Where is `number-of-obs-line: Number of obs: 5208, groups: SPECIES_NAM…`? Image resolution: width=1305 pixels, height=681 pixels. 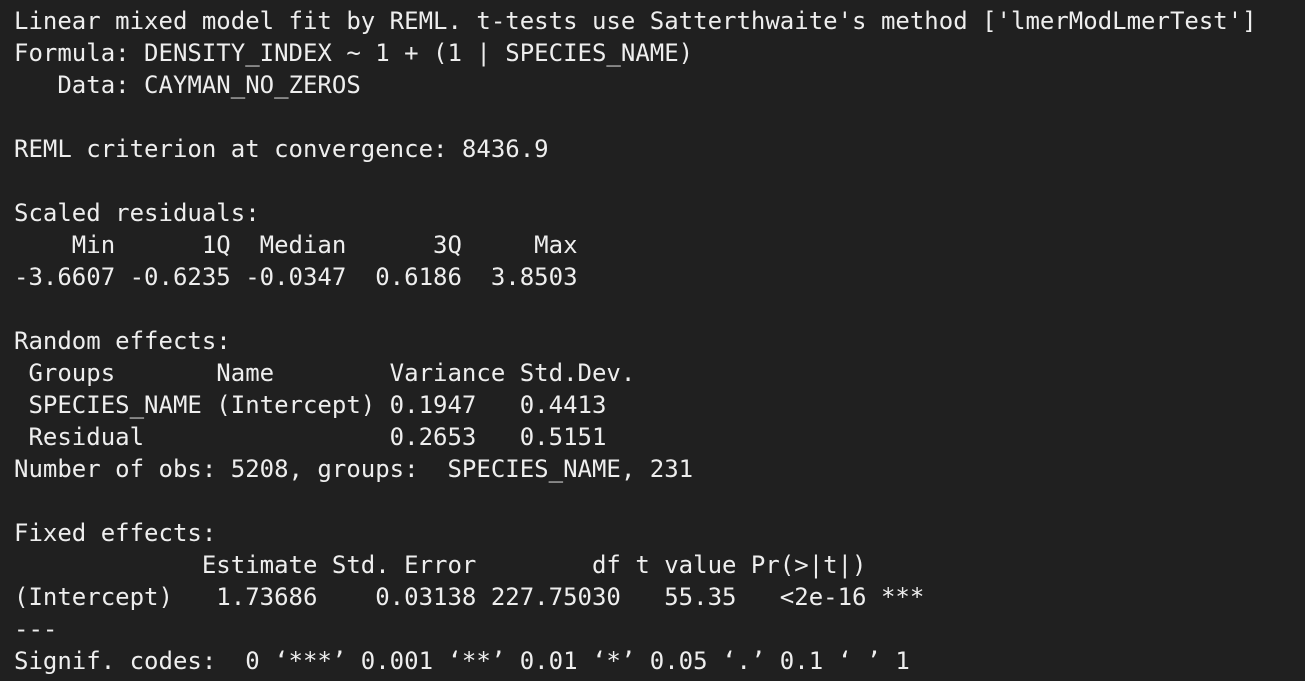 number-of-obs-line: Number of obs: 5208, groups: SPECIES_NAM… is located at coordinates (354, 469).